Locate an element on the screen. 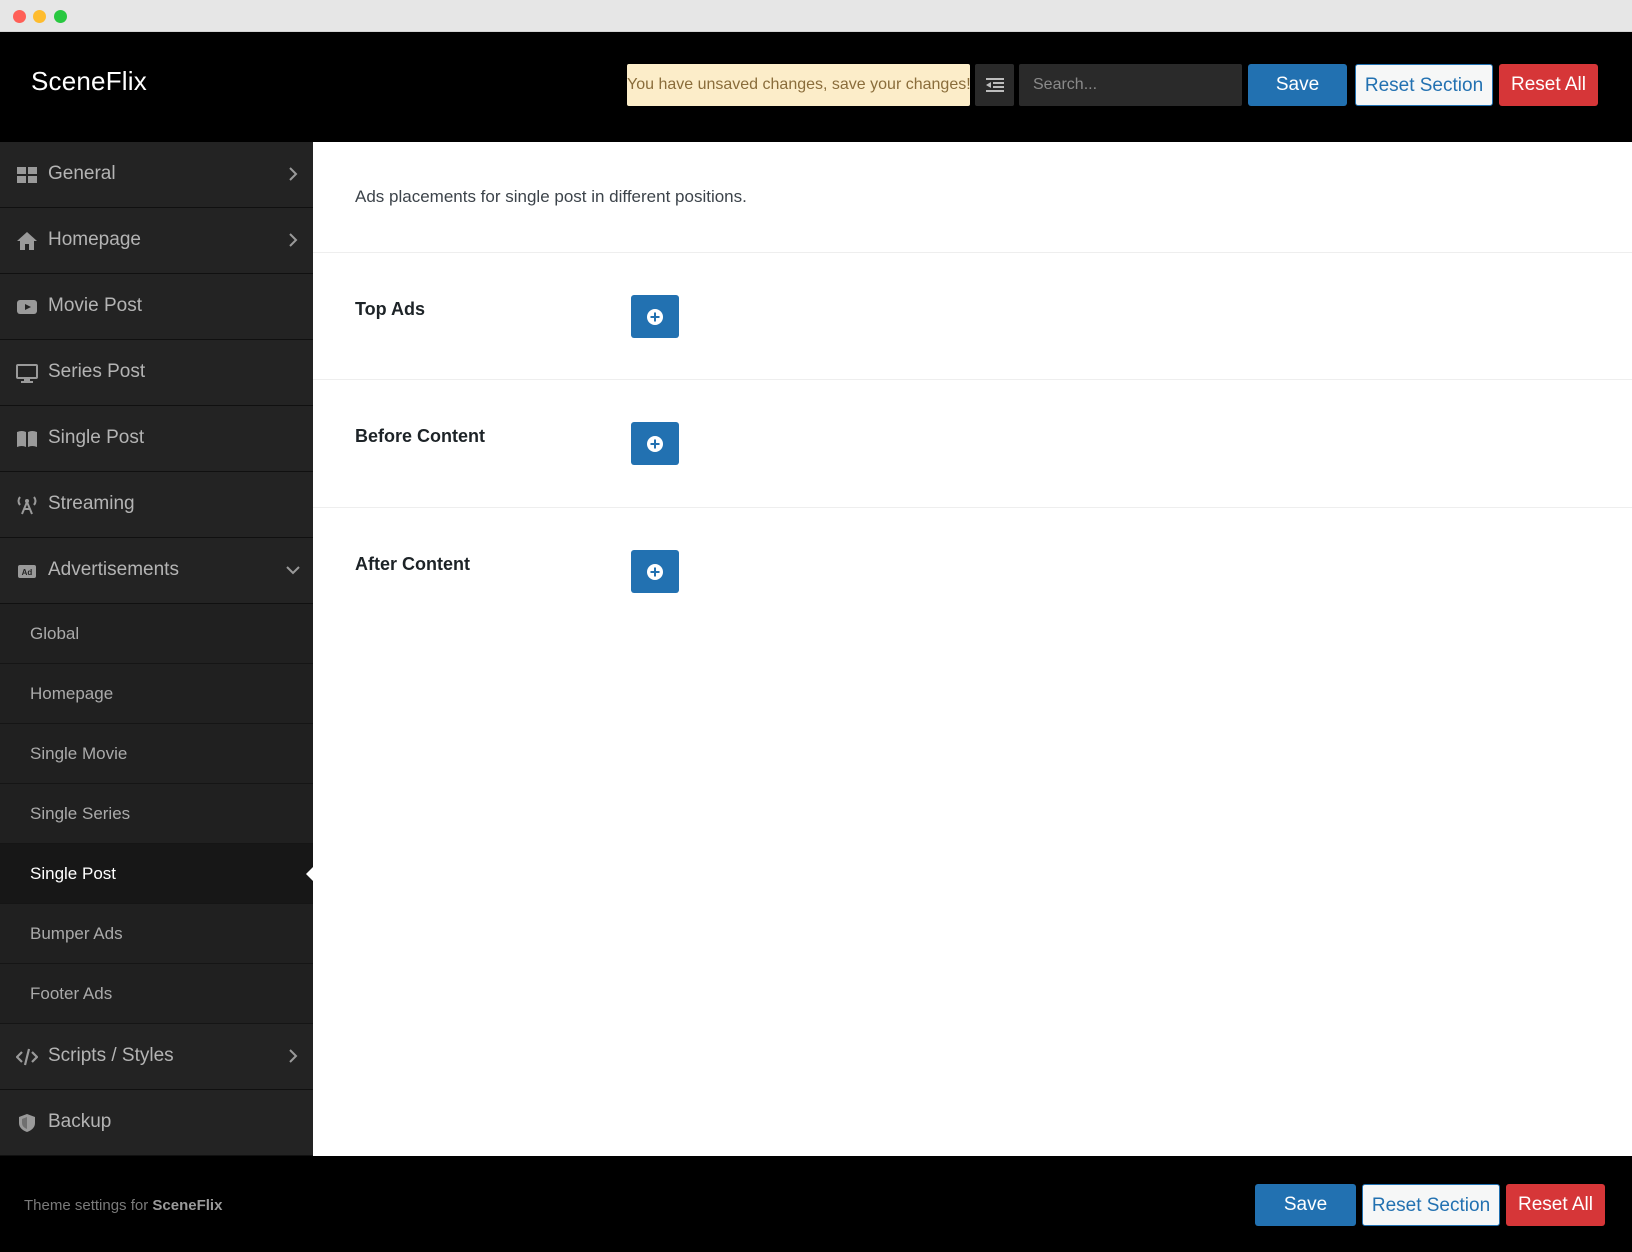  sidebar-subitem-footer-ads: Footer Ads is located at coordinates (156, 994).